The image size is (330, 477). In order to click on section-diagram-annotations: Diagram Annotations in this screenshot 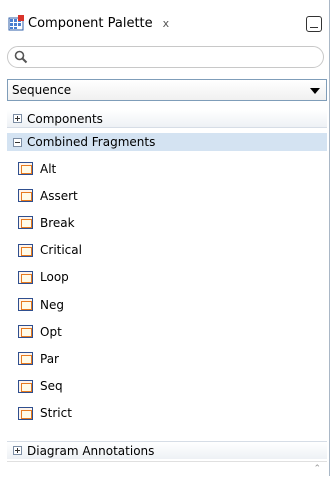, I will do `click(167, 450)`.